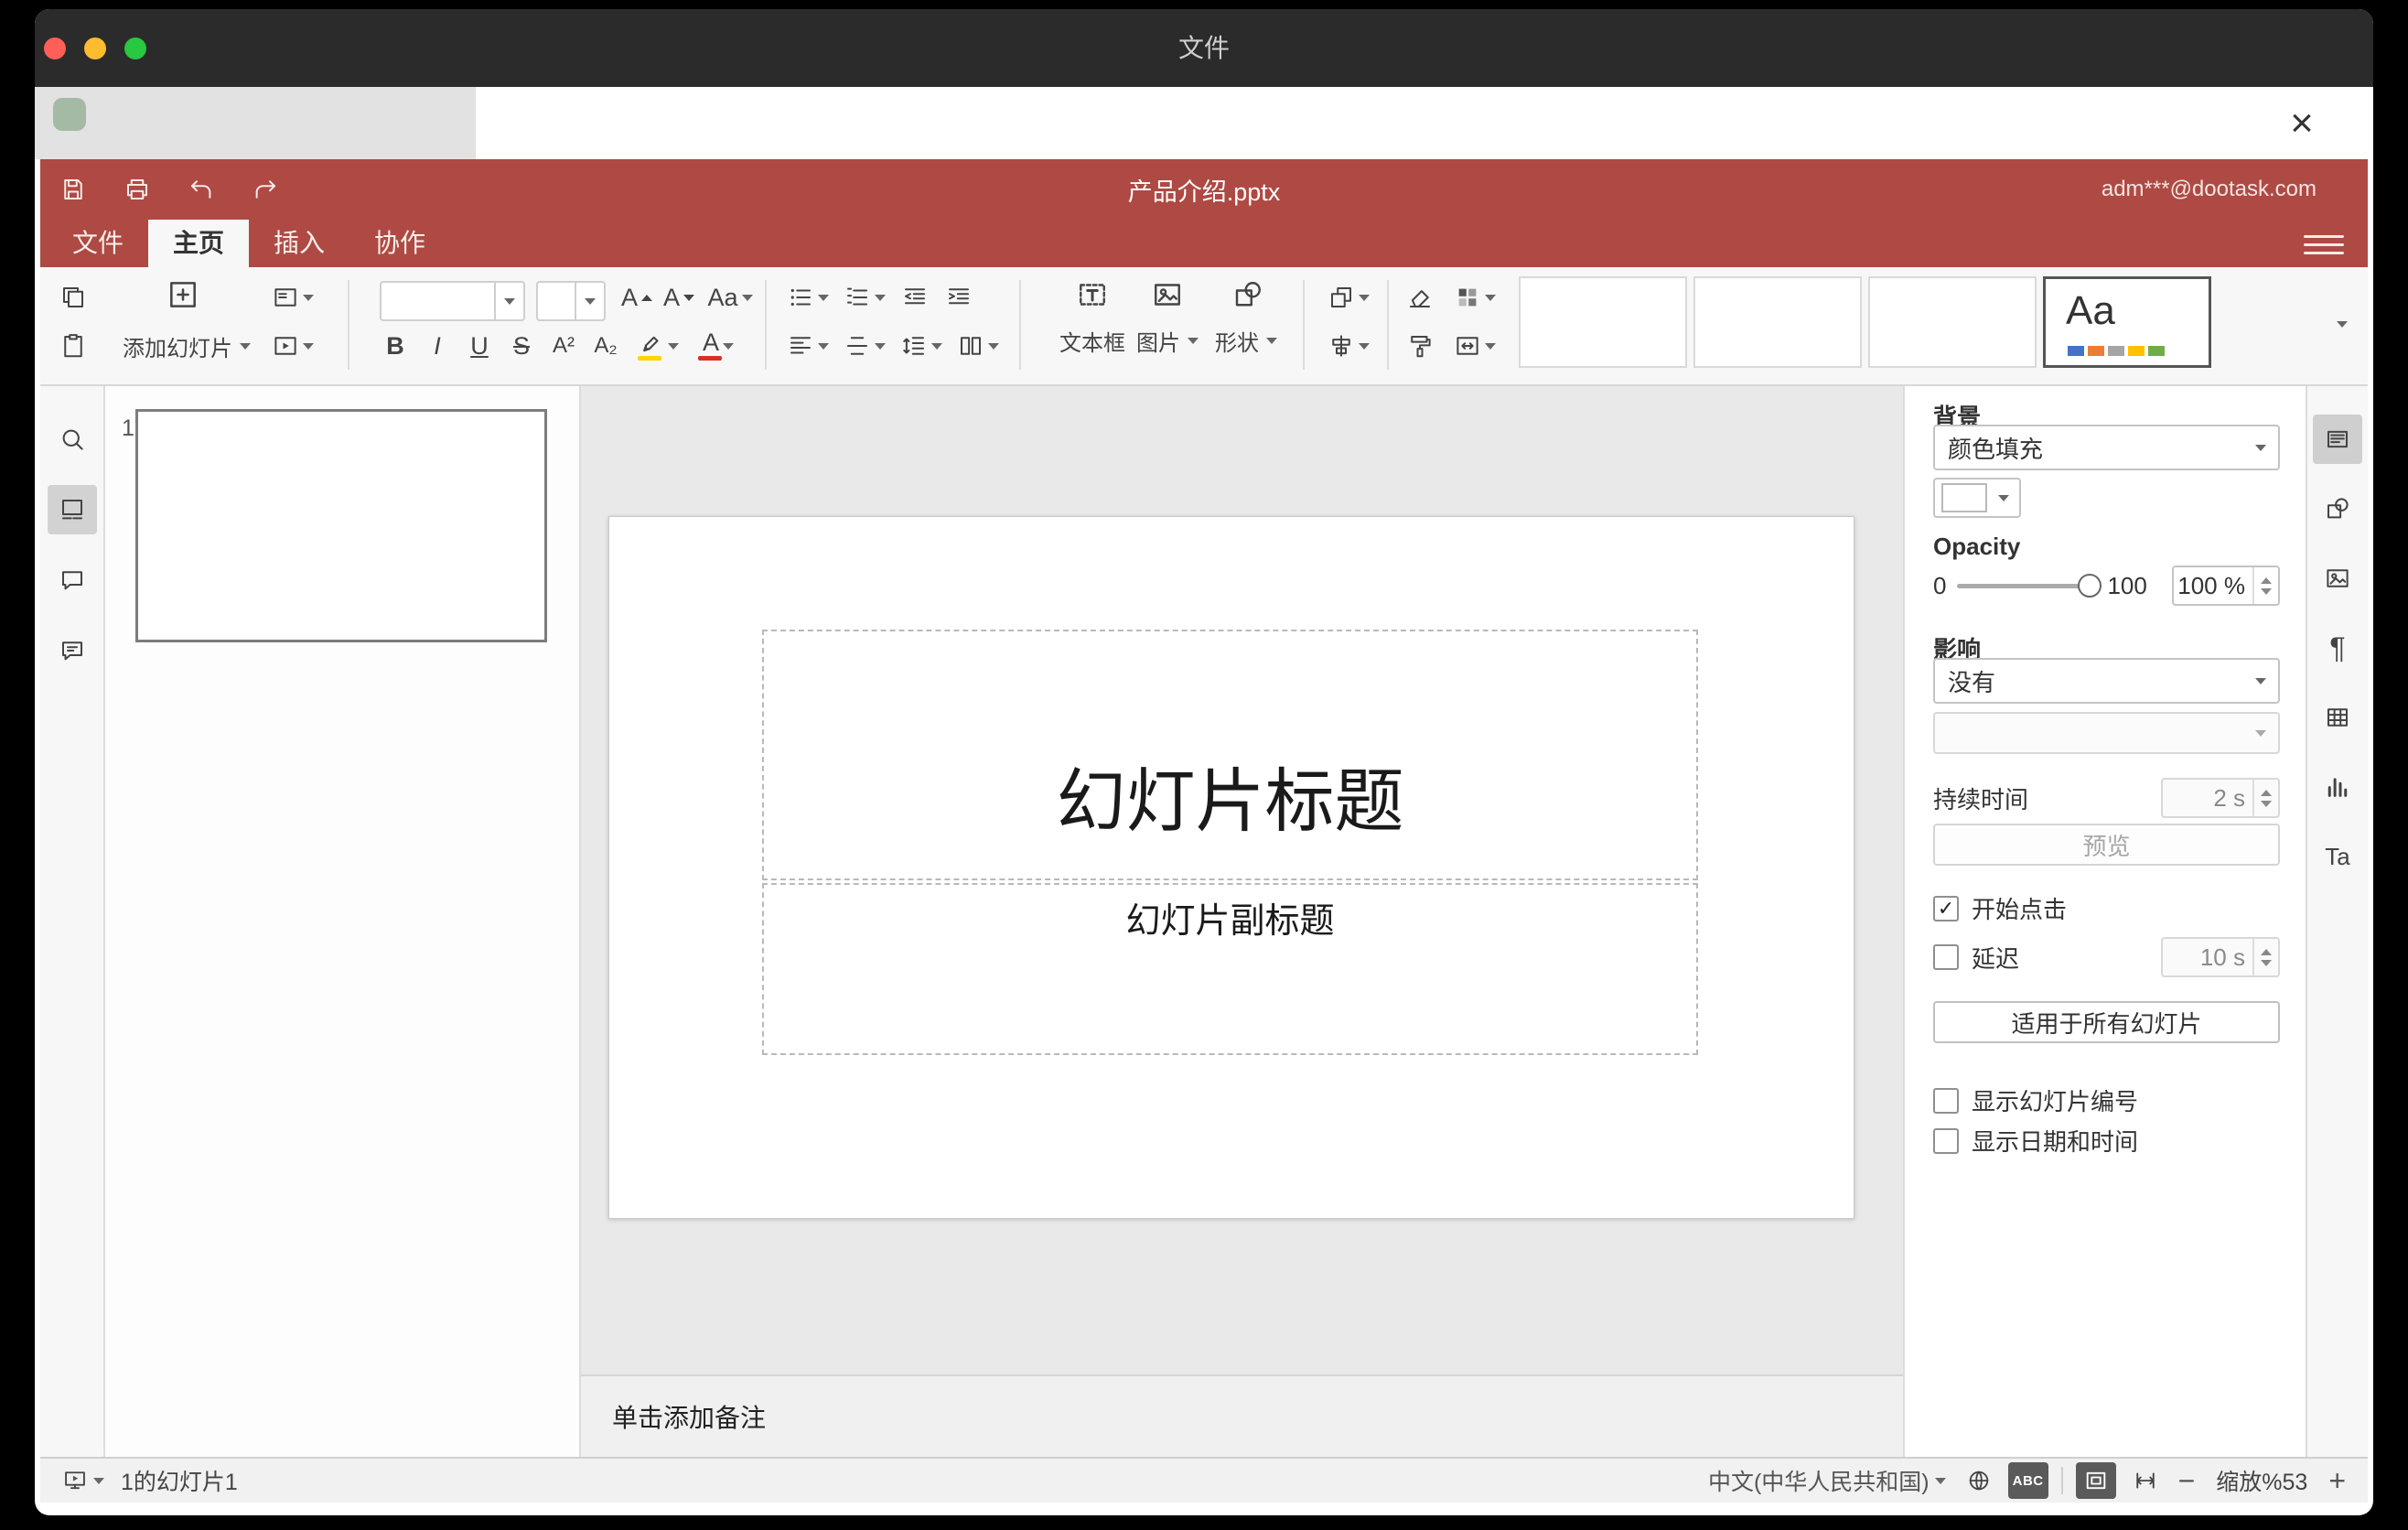 The width and height of the screenshot is (2408, 1530). Describe the element at coordinates (479, 346) in the screenshot. I see `underline-button: U` at that location.